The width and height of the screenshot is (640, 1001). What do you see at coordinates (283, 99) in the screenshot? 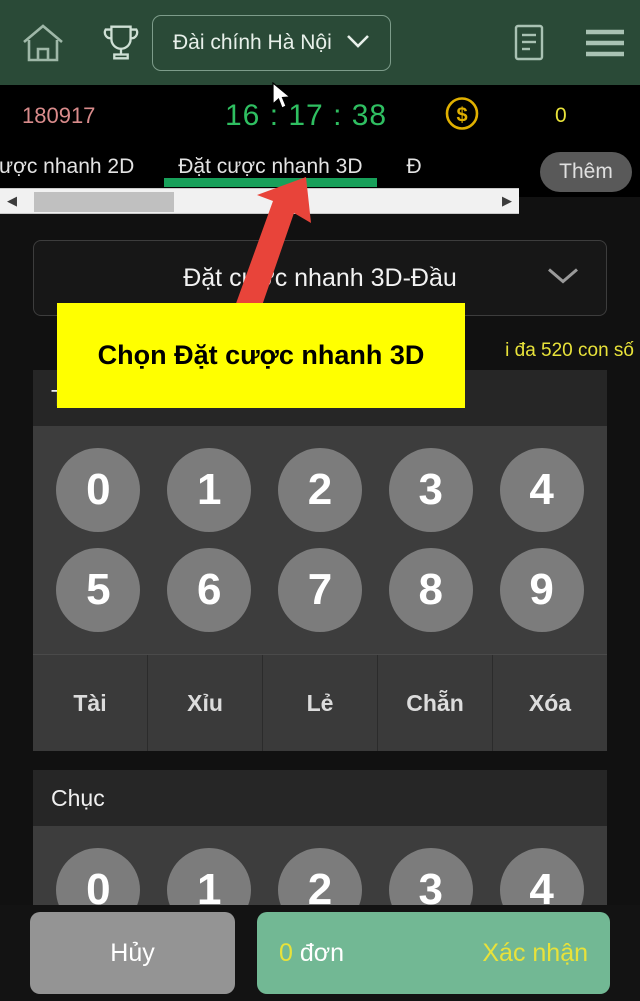
I see `mouse-cursor` at bounding box center [283, 99].